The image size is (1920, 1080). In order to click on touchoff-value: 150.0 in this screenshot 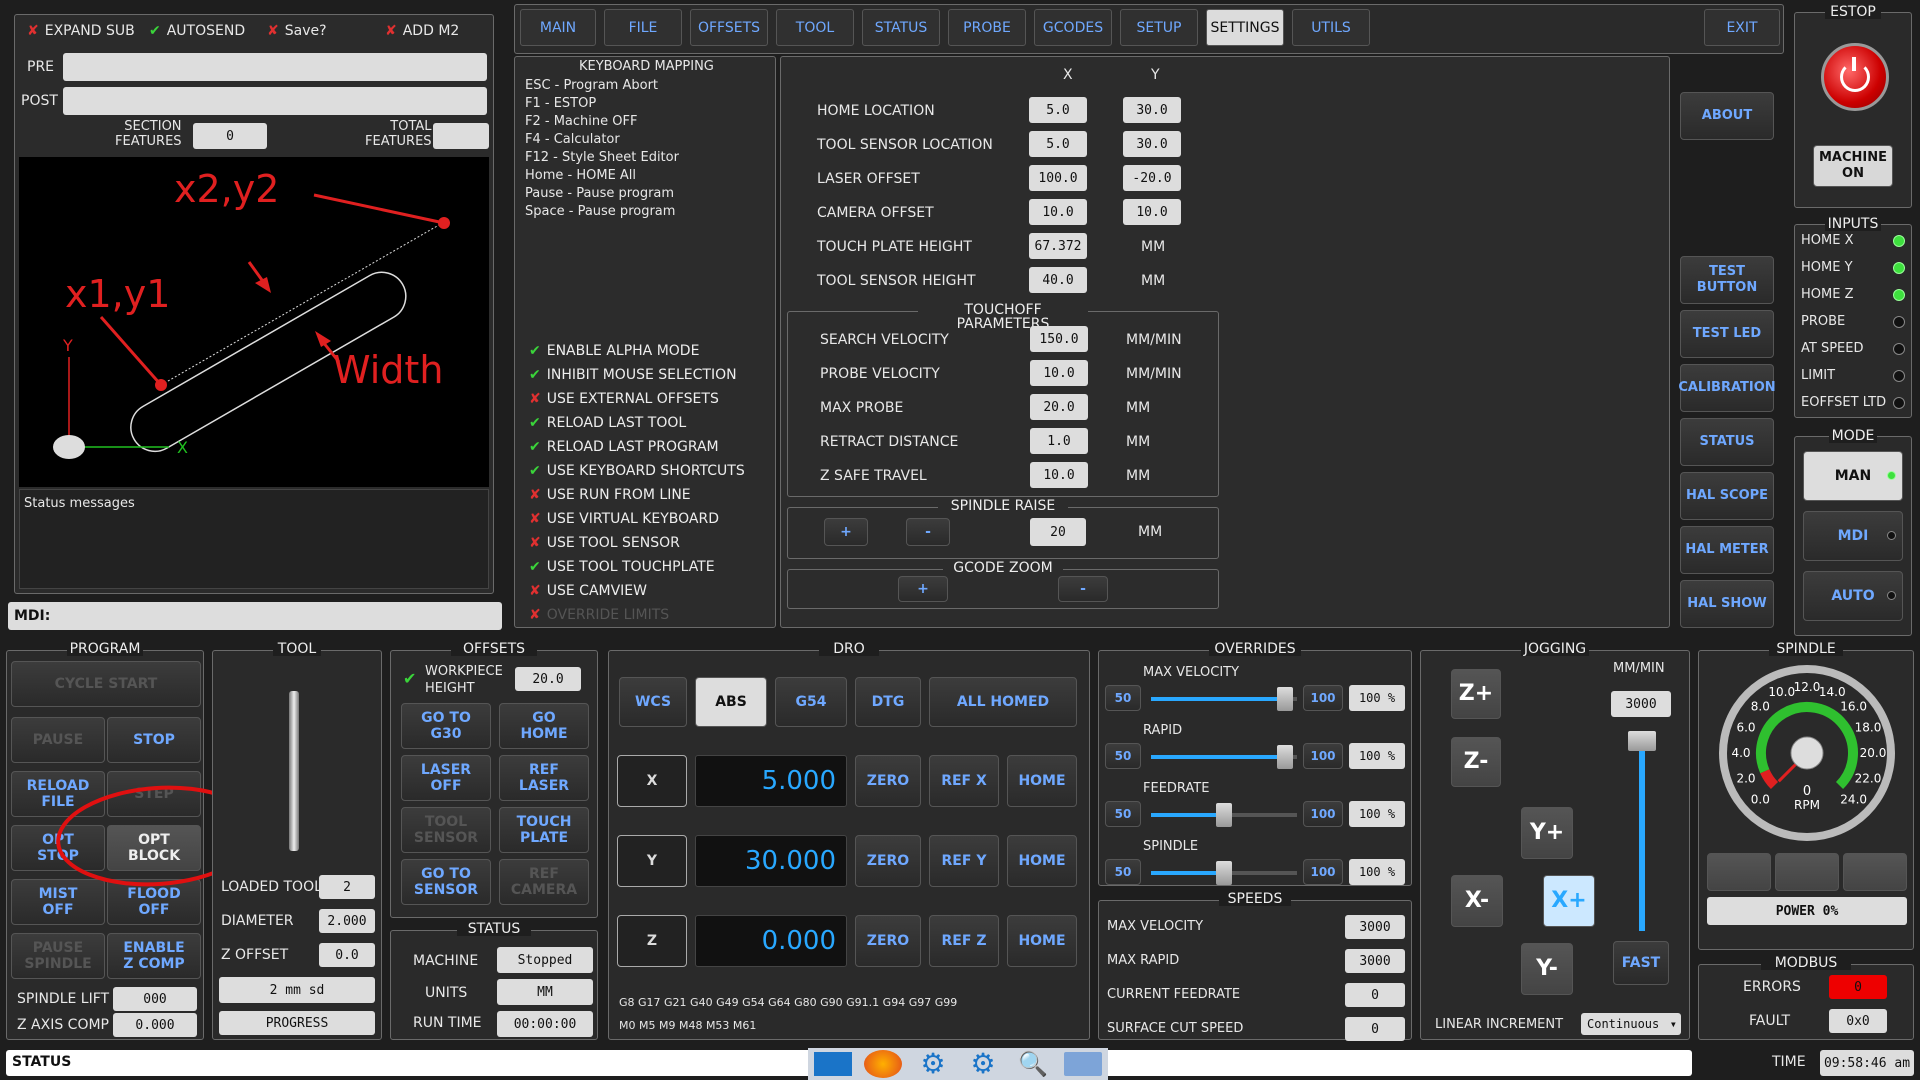, I will do `click(1059, 339)`.